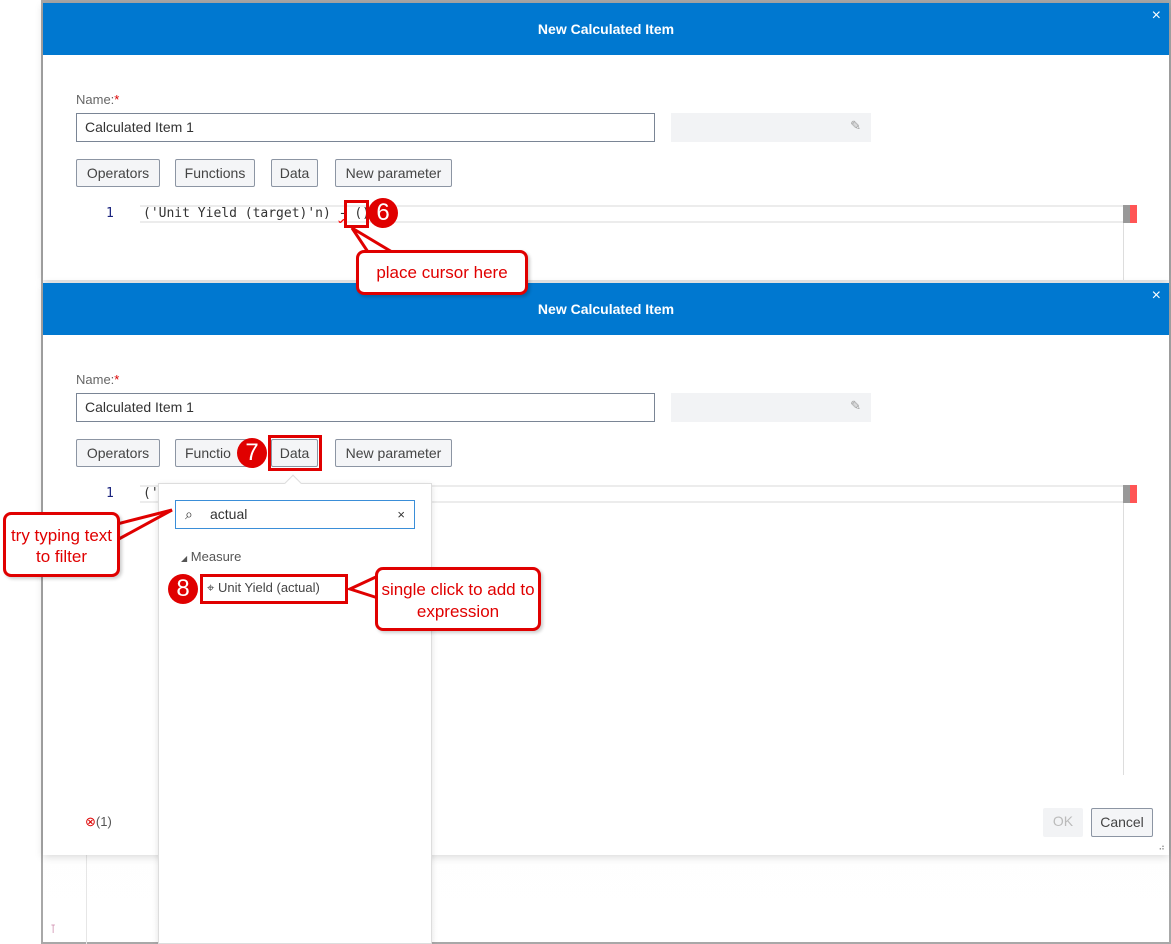 The image size is (1171, 944). What do you see at coordinates (442, 272) in the screenshot?
I see `callout-place-cursor: place cursor here` at bounding box center [442, 272].